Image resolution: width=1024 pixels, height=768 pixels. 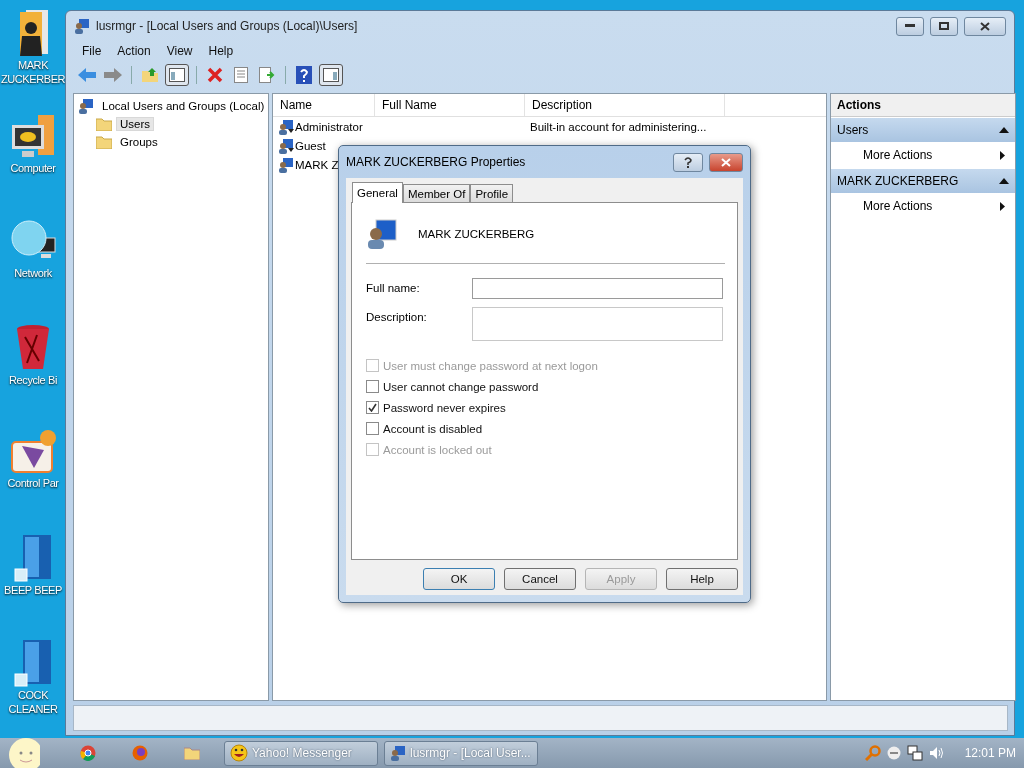 I want to click on smiley-icon, so click(x=239, y=753).